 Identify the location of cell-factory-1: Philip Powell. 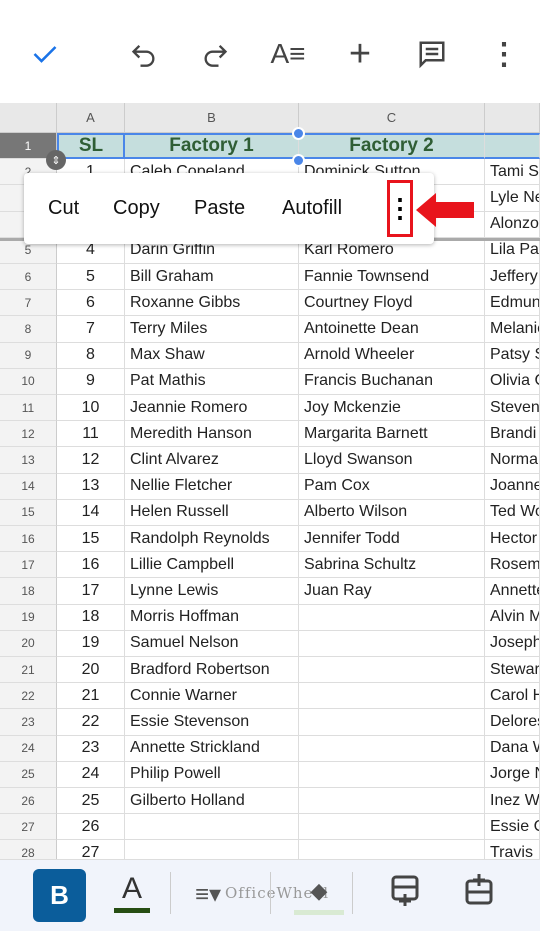
(212, 774).